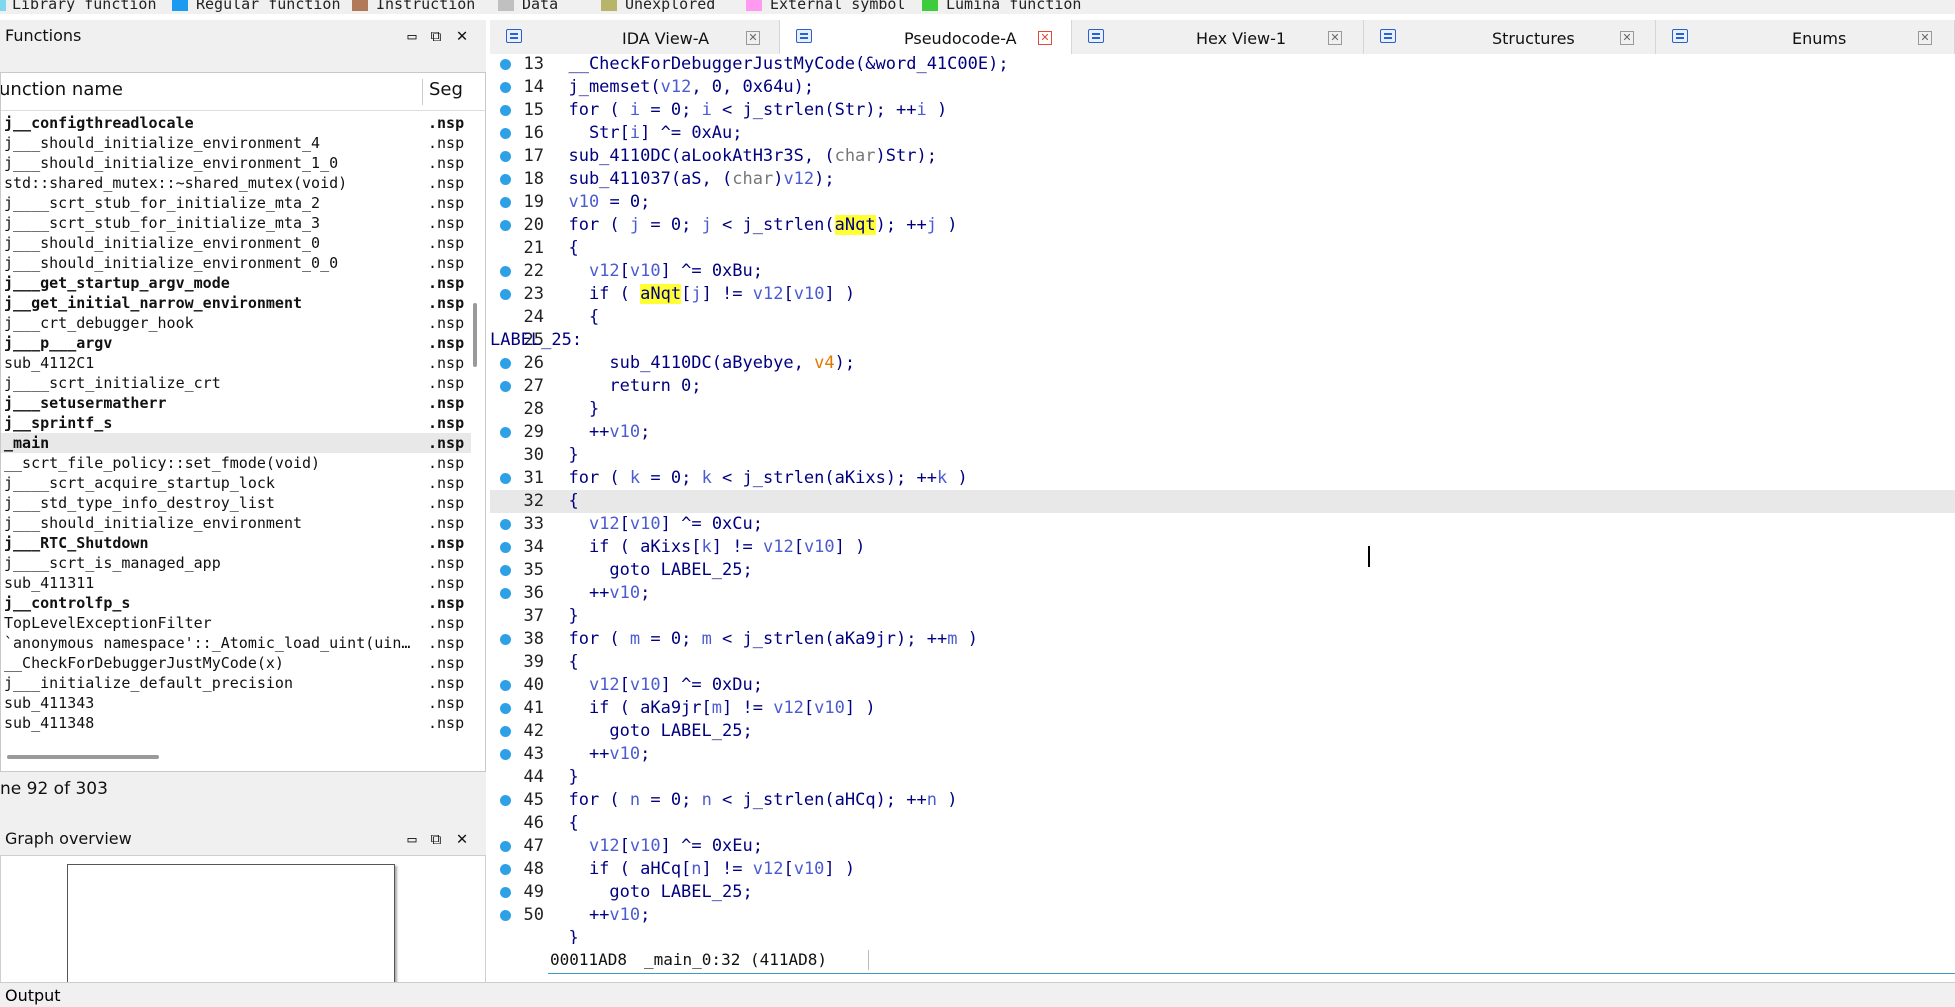  What do you see at coordinates (236, 623) in the screenshot?
I see `function-row: TopLevelExceptionFilter .nsp` at bounding box center [236, 623].